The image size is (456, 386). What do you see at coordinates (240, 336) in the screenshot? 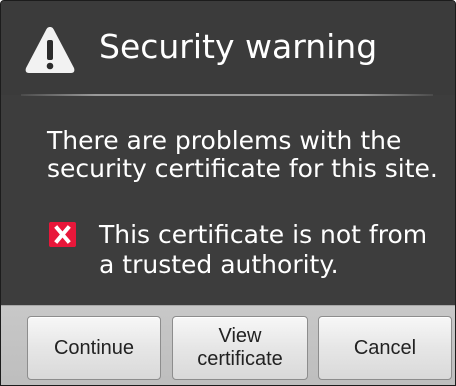
I see `view-certificate-label-line1: View` at bounding box center [240, 336].